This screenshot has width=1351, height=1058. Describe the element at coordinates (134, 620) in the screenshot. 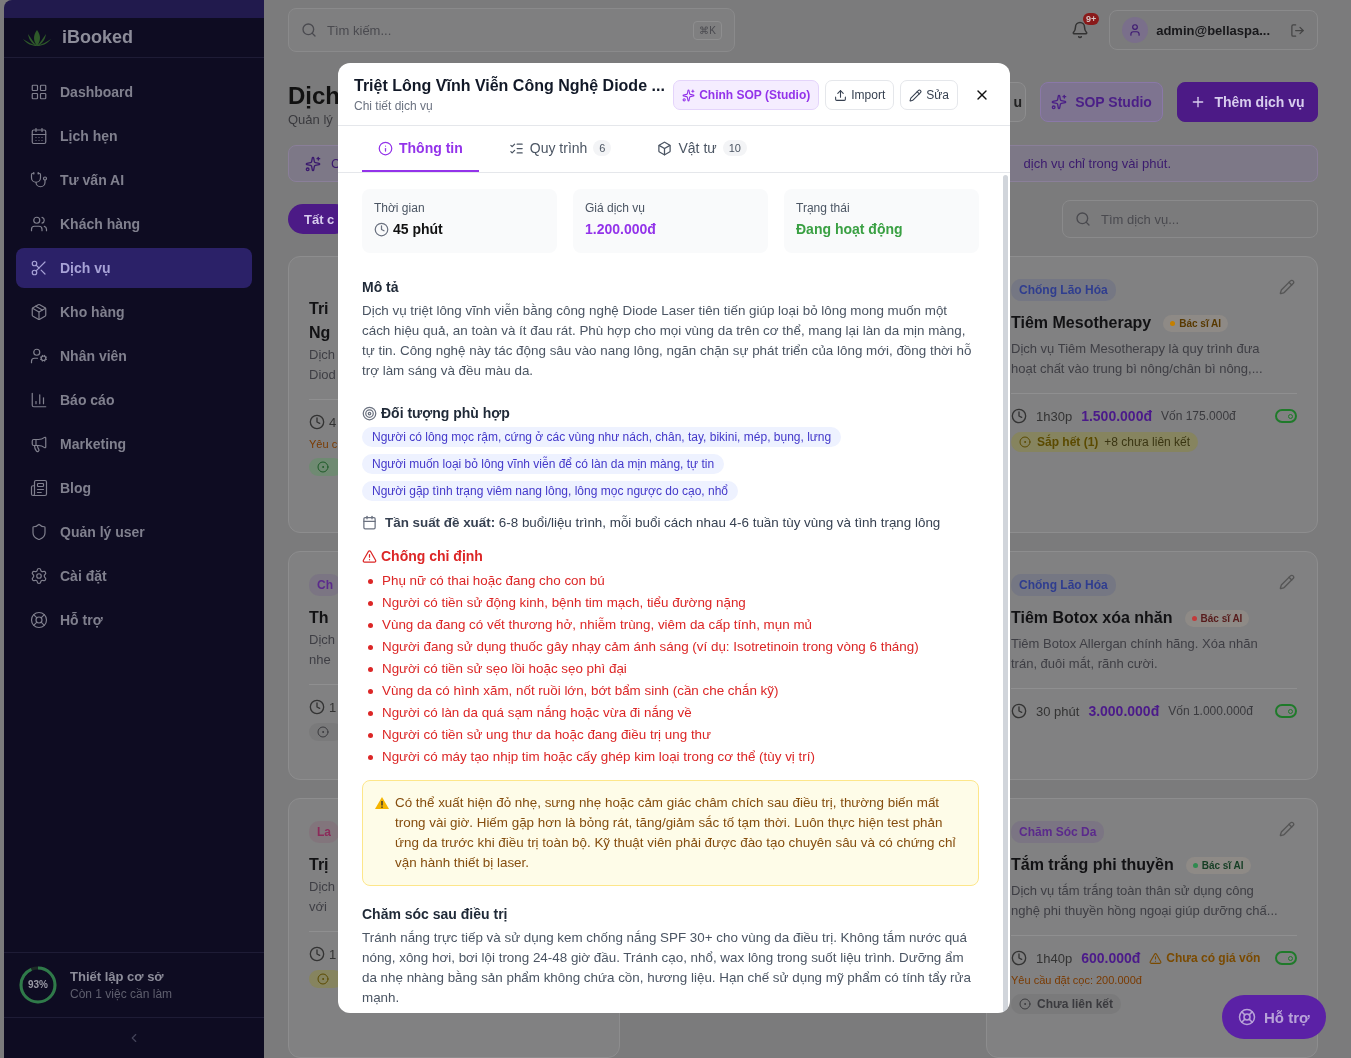

I see `sidebar-item: Hỗ trợ` at that location.